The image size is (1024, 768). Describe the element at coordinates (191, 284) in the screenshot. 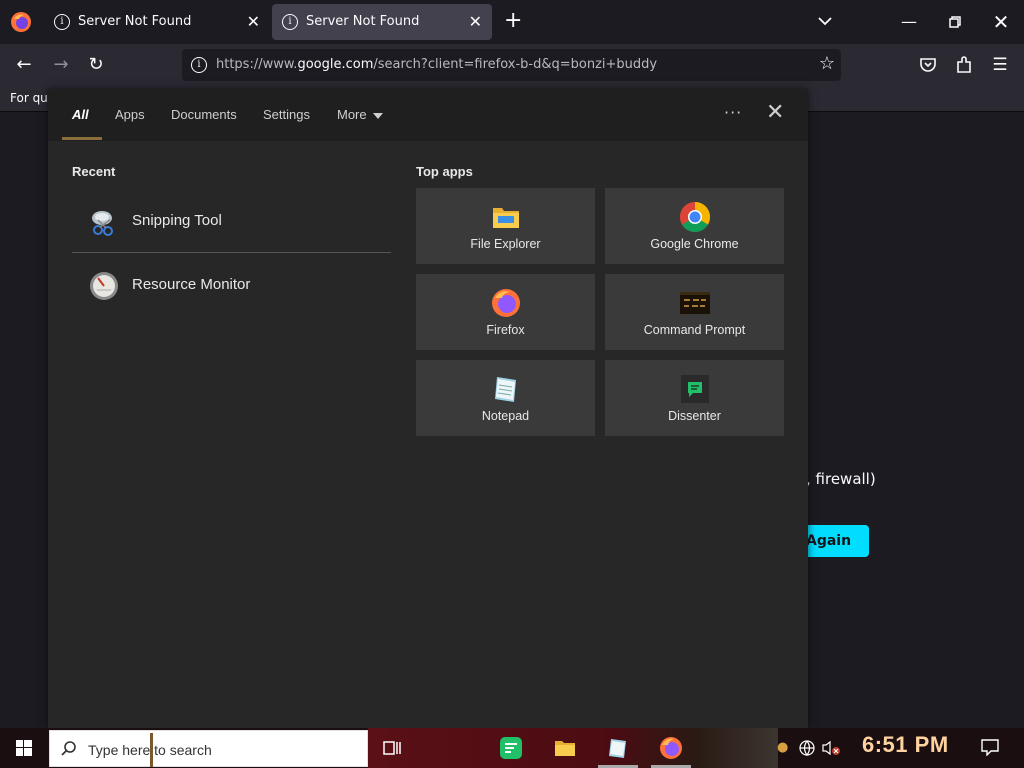

I see `recent-item-label: Resource Monitor` at that location.